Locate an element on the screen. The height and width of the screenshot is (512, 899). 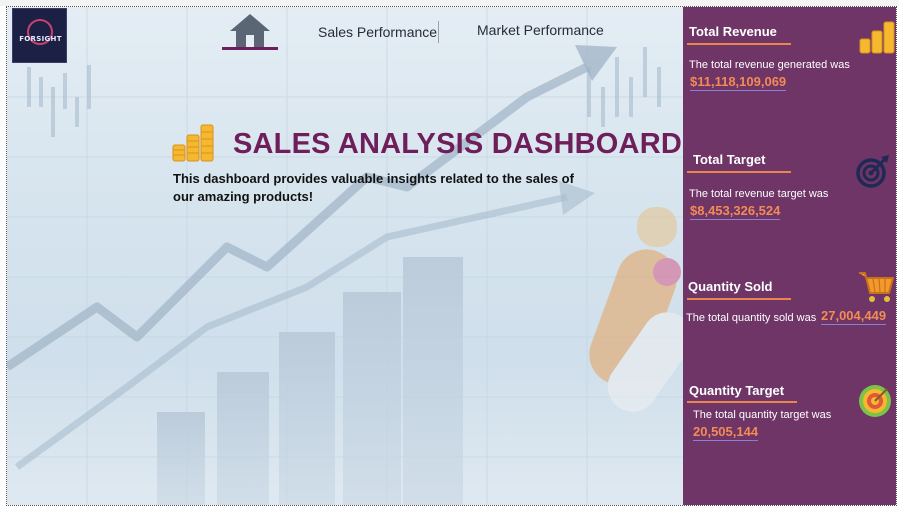
kpi-value: 20,505,144 is located at coordinates (726, 432).